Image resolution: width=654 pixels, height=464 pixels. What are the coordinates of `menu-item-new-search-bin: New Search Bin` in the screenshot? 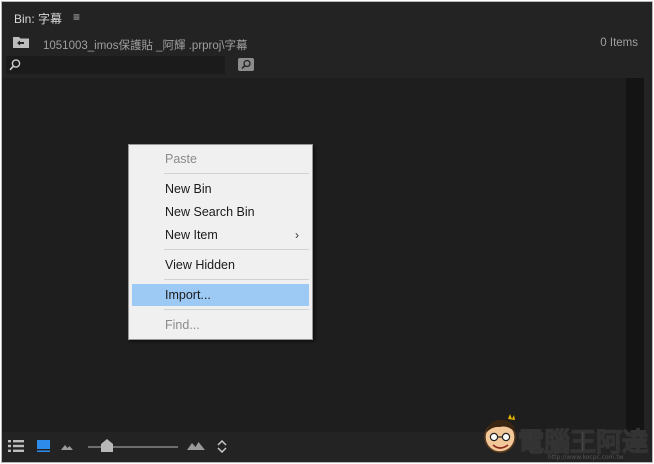 It's located at (220, 212).